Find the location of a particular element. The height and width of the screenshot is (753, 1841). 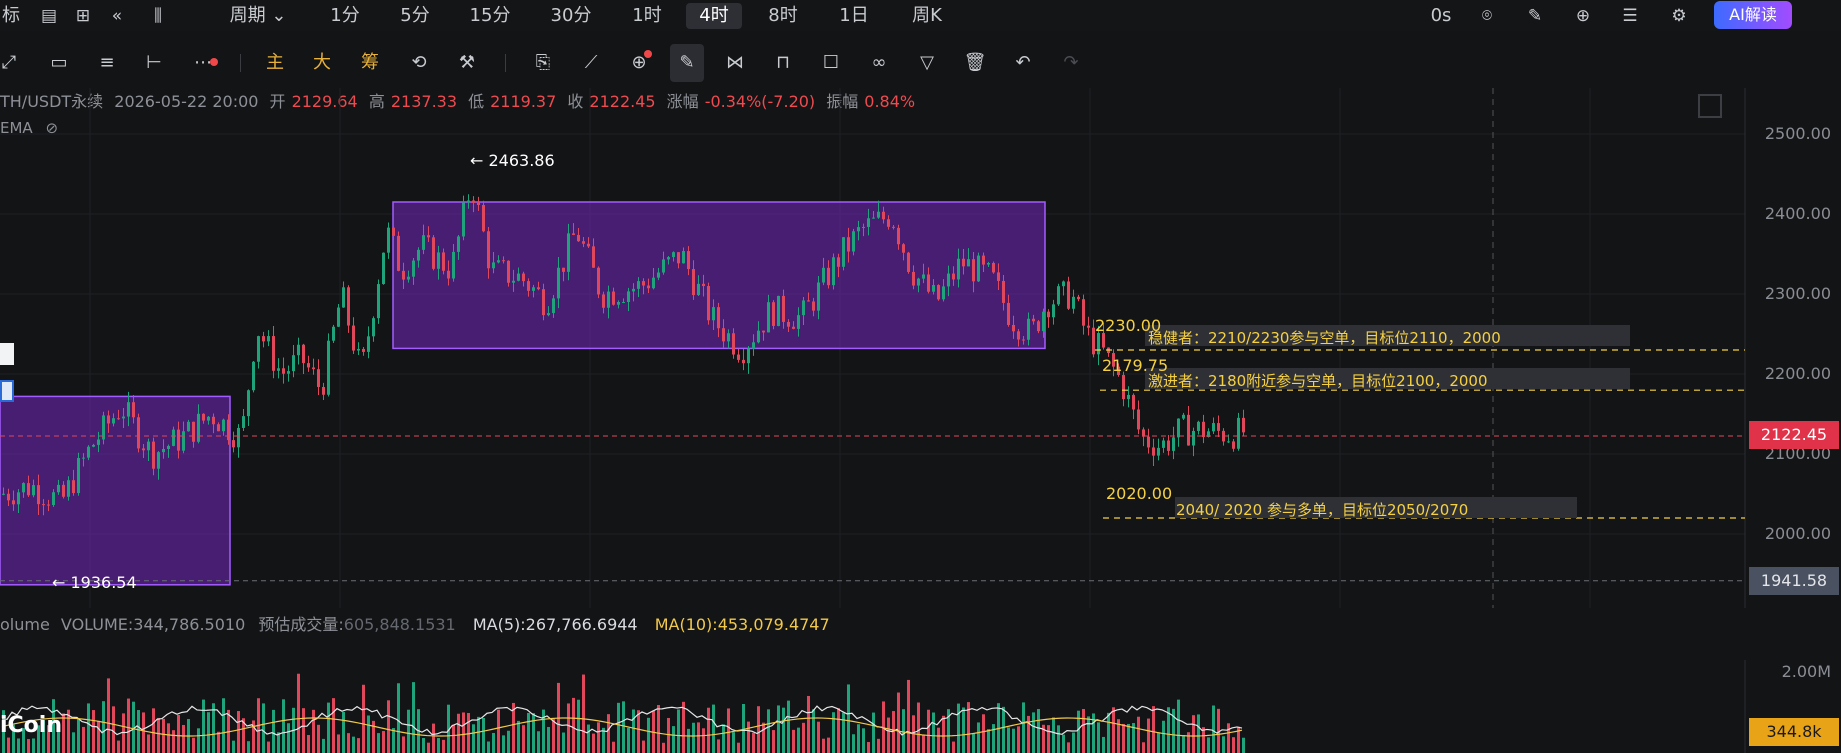

filter-icon: ▽ is located at coordinates (927, 63).